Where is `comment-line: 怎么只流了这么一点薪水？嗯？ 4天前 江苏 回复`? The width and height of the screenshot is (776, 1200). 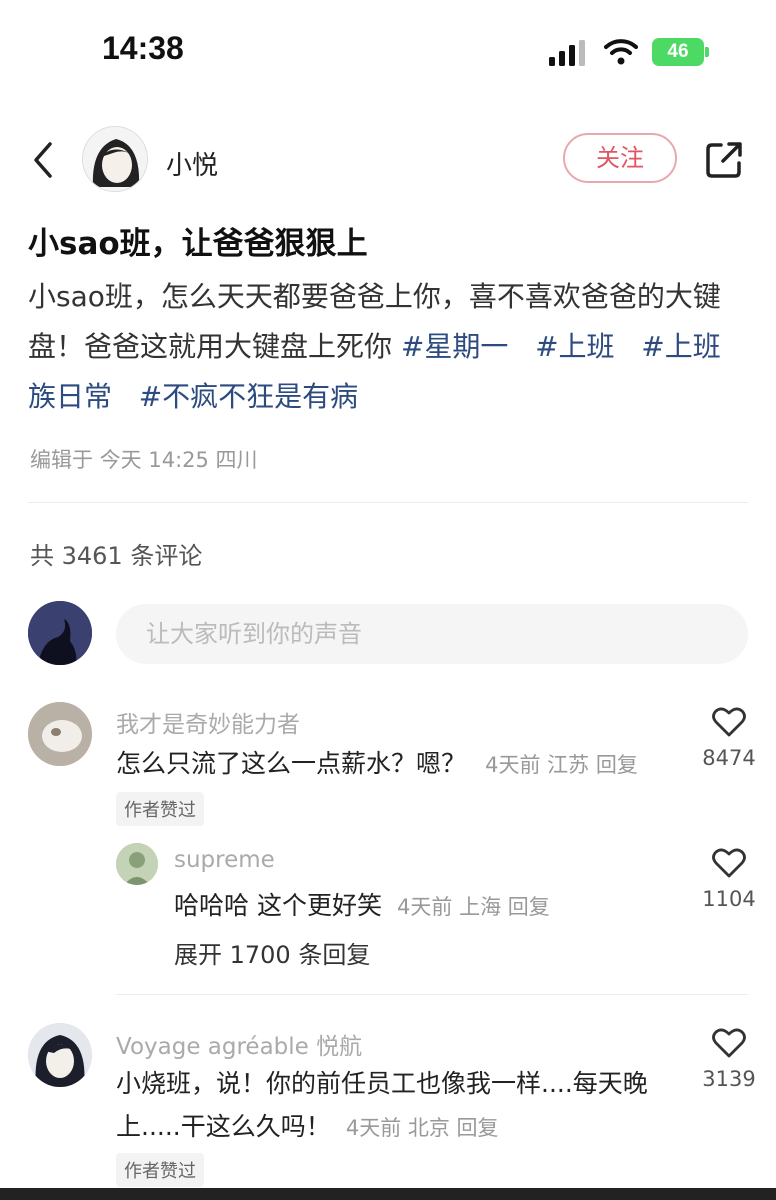 comment-line: 怎么只流了这么一点薪水？嗯？ 4天前 江苏 回复 is located at coordinates (377, 762).